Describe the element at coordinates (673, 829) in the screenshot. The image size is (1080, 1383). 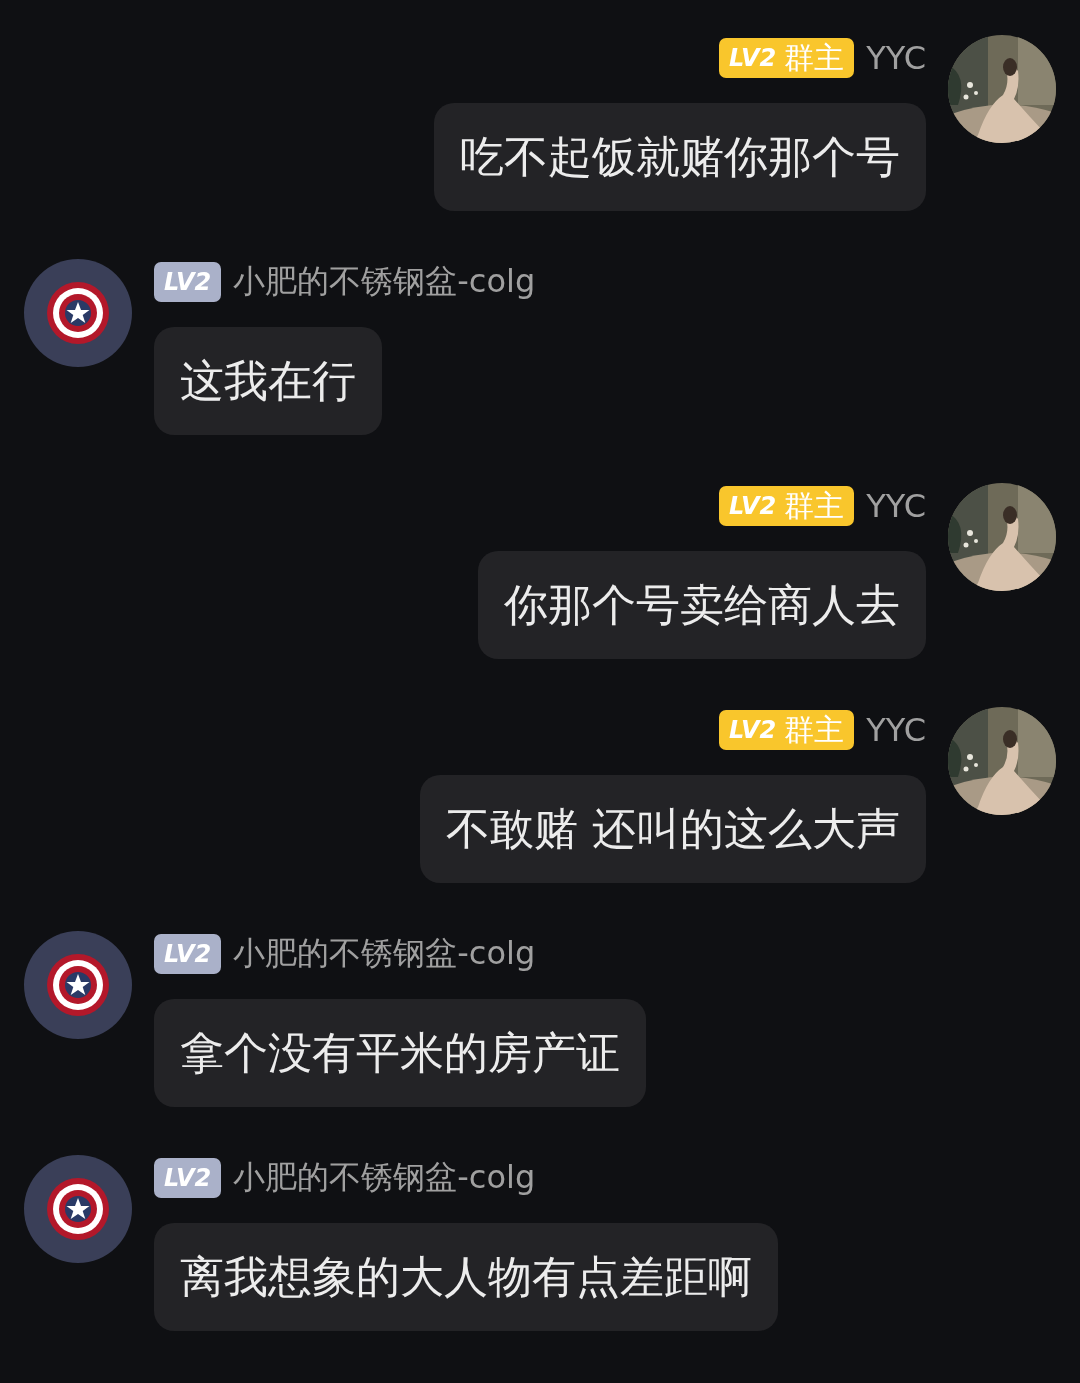
I see `message-bubble: 不敢赌 还叫的这么大声` at that location.